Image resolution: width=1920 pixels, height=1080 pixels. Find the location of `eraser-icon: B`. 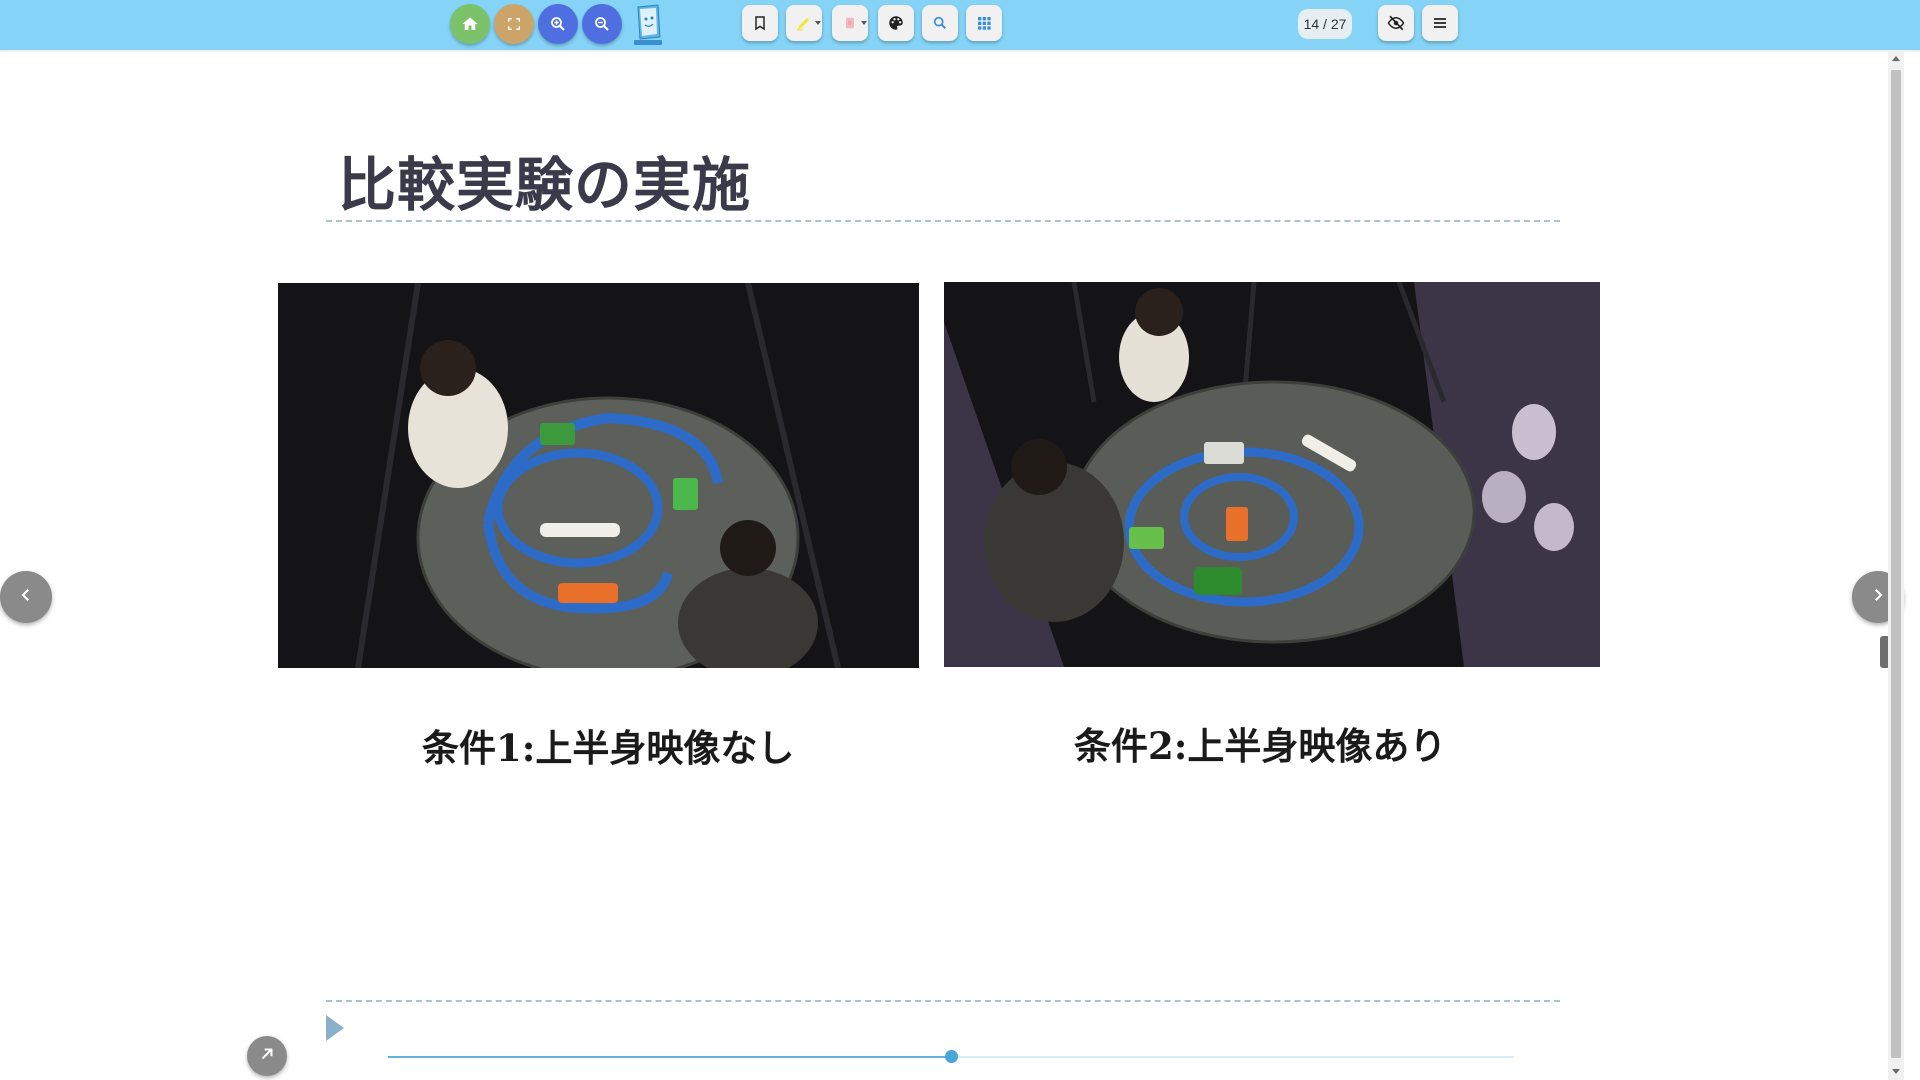

eraser-icon: B is located at coordinates (850, 23).